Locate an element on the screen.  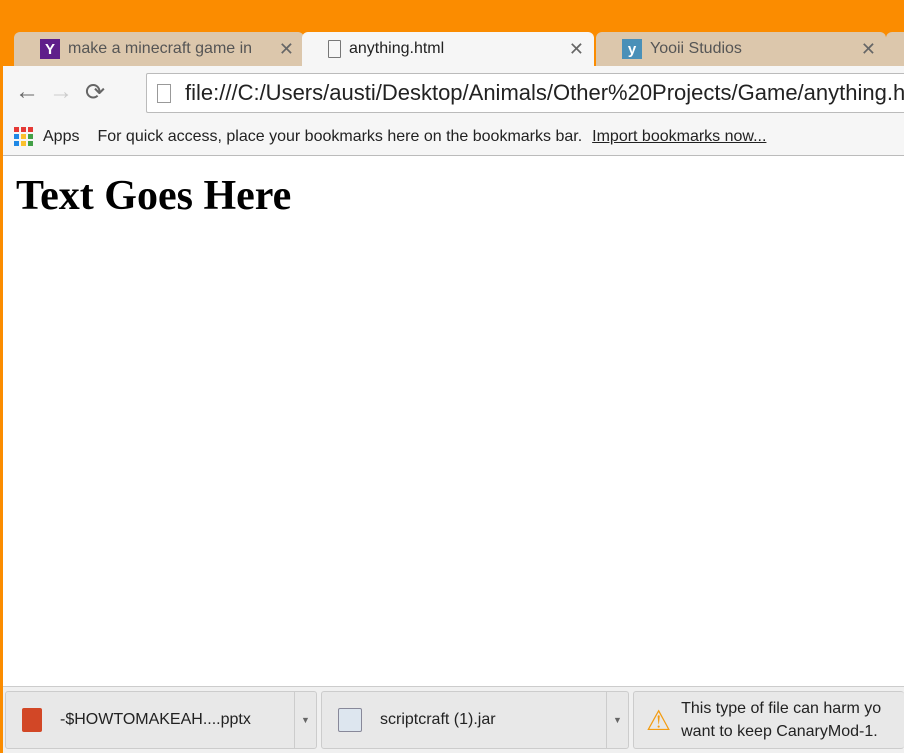
apps-link: Apps is located at coordinates (61, 137).